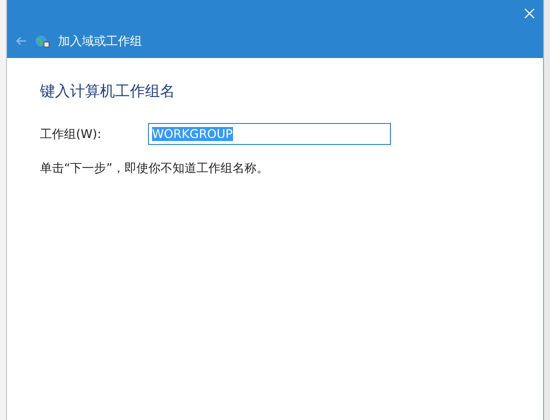  I want to click on page-heading: 键入计算机工作组名, so click(108, 91).